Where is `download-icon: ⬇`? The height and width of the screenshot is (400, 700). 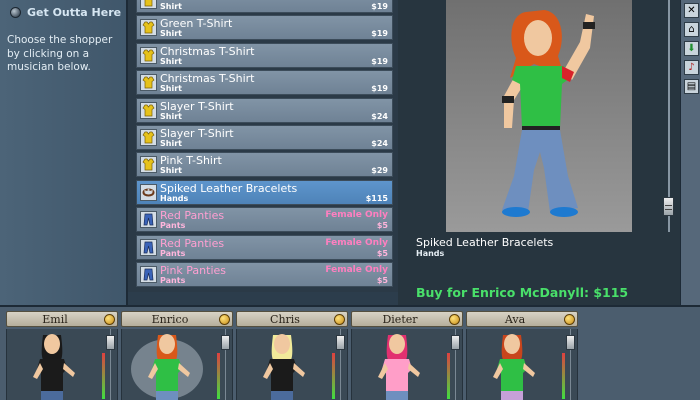
download-icon: ⬇ is located at coordinates (691, 48).